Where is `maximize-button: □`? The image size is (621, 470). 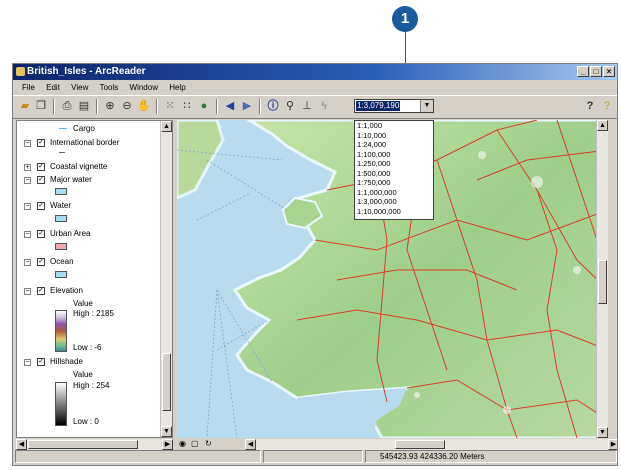
maximize-button: □ is located at coordinates (596, 71).